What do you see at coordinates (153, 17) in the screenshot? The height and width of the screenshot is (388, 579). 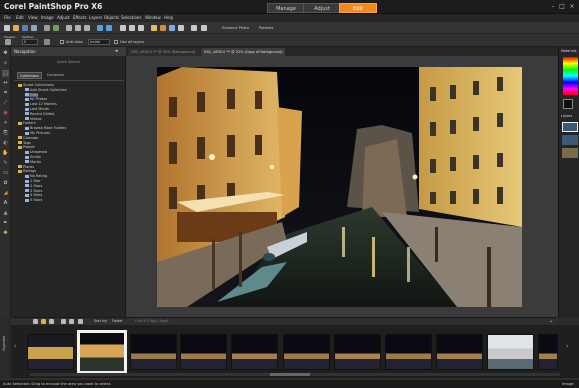 I see `menu-window: Window` at bounding box center [153, 17].